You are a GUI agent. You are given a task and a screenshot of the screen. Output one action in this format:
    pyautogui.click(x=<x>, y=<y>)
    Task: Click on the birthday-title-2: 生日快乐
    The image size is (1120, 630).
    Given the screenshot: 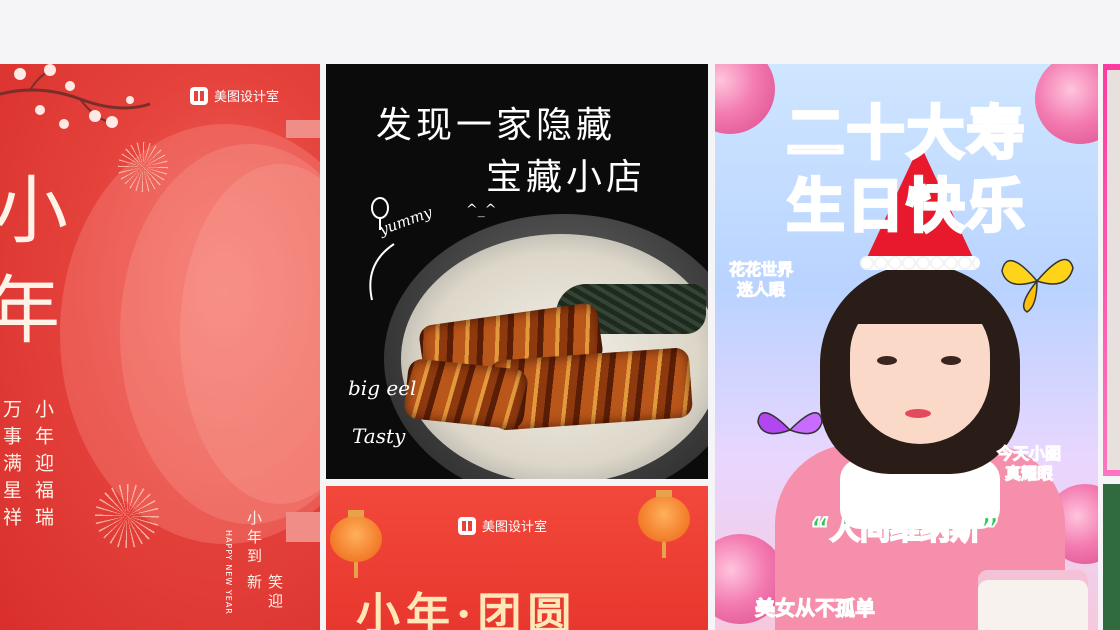 What is the action you would take?
    pyautogui.click(x=906, y=206)
    